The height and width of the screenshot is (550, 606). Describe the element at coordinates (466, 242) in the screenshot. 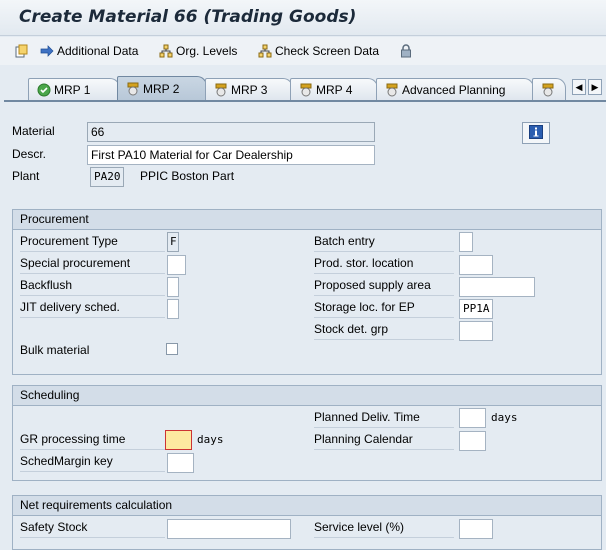

I see `batch-entry-field` at that location.